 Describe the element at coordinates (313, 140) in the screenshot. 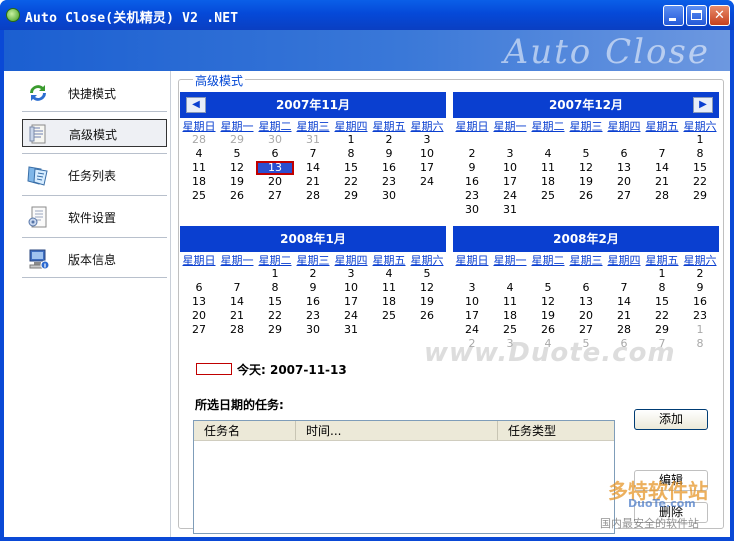

I see `calendar-day: 31` at that location.